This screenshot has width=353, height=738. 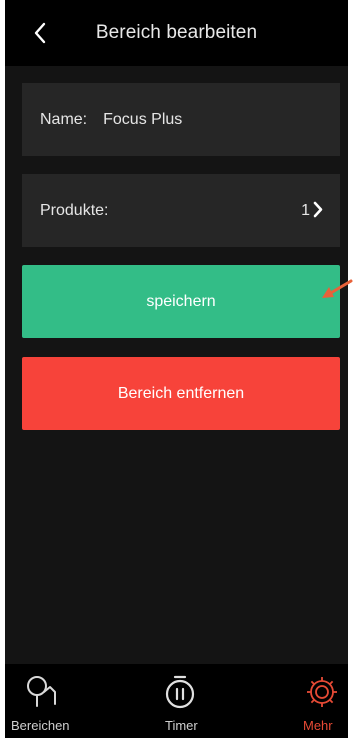 I want to click on stopwatch-icon, so click(x=180, y=692).